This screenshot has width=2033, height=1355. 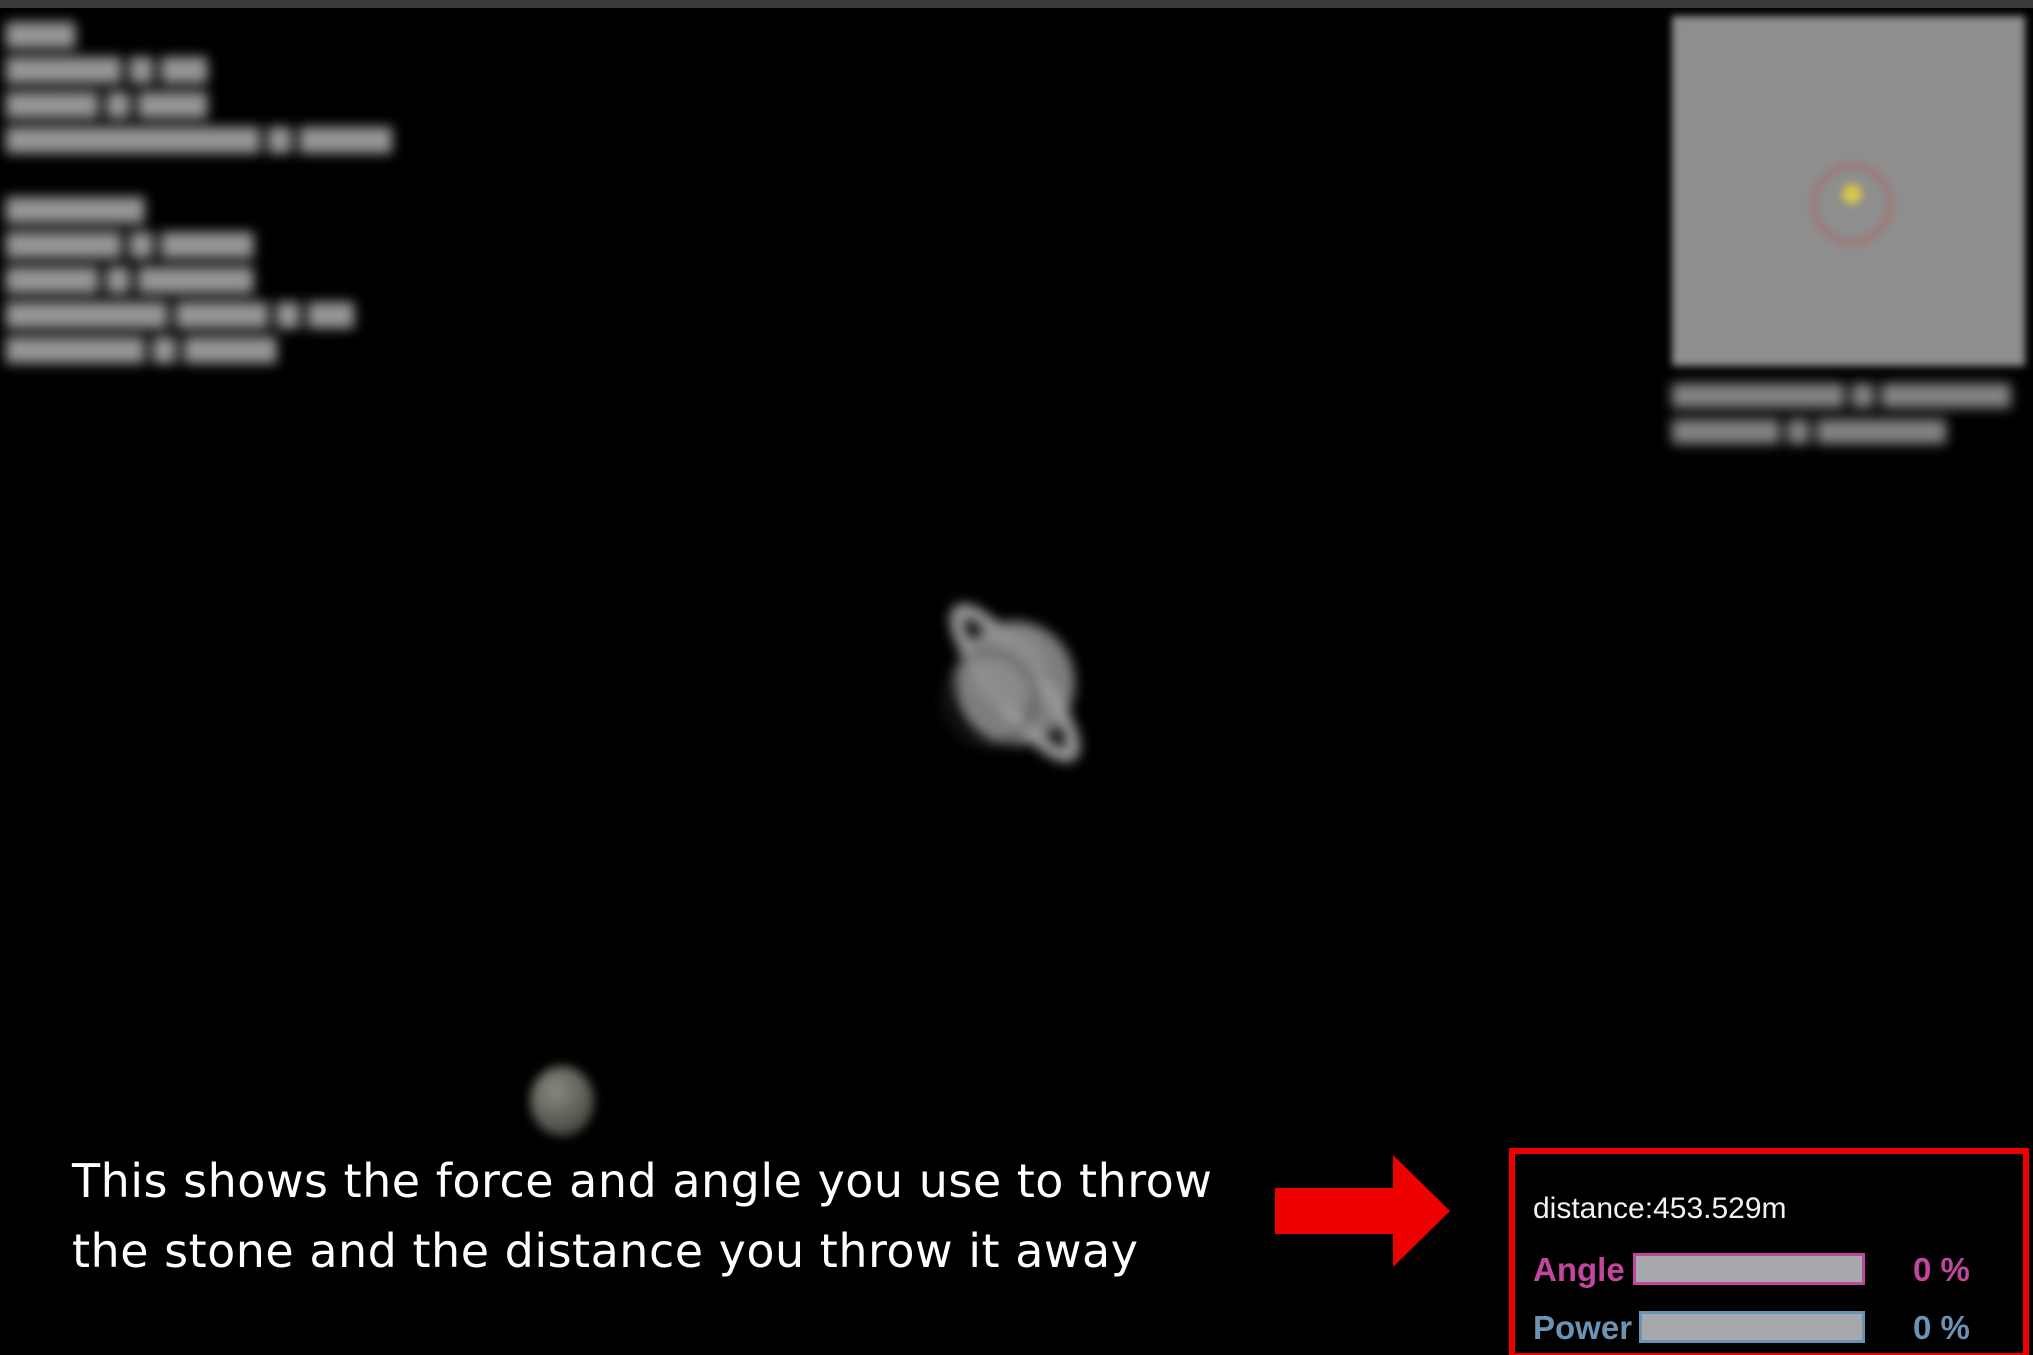 I want to click on power-bar, so click(x=1752, y=1327).